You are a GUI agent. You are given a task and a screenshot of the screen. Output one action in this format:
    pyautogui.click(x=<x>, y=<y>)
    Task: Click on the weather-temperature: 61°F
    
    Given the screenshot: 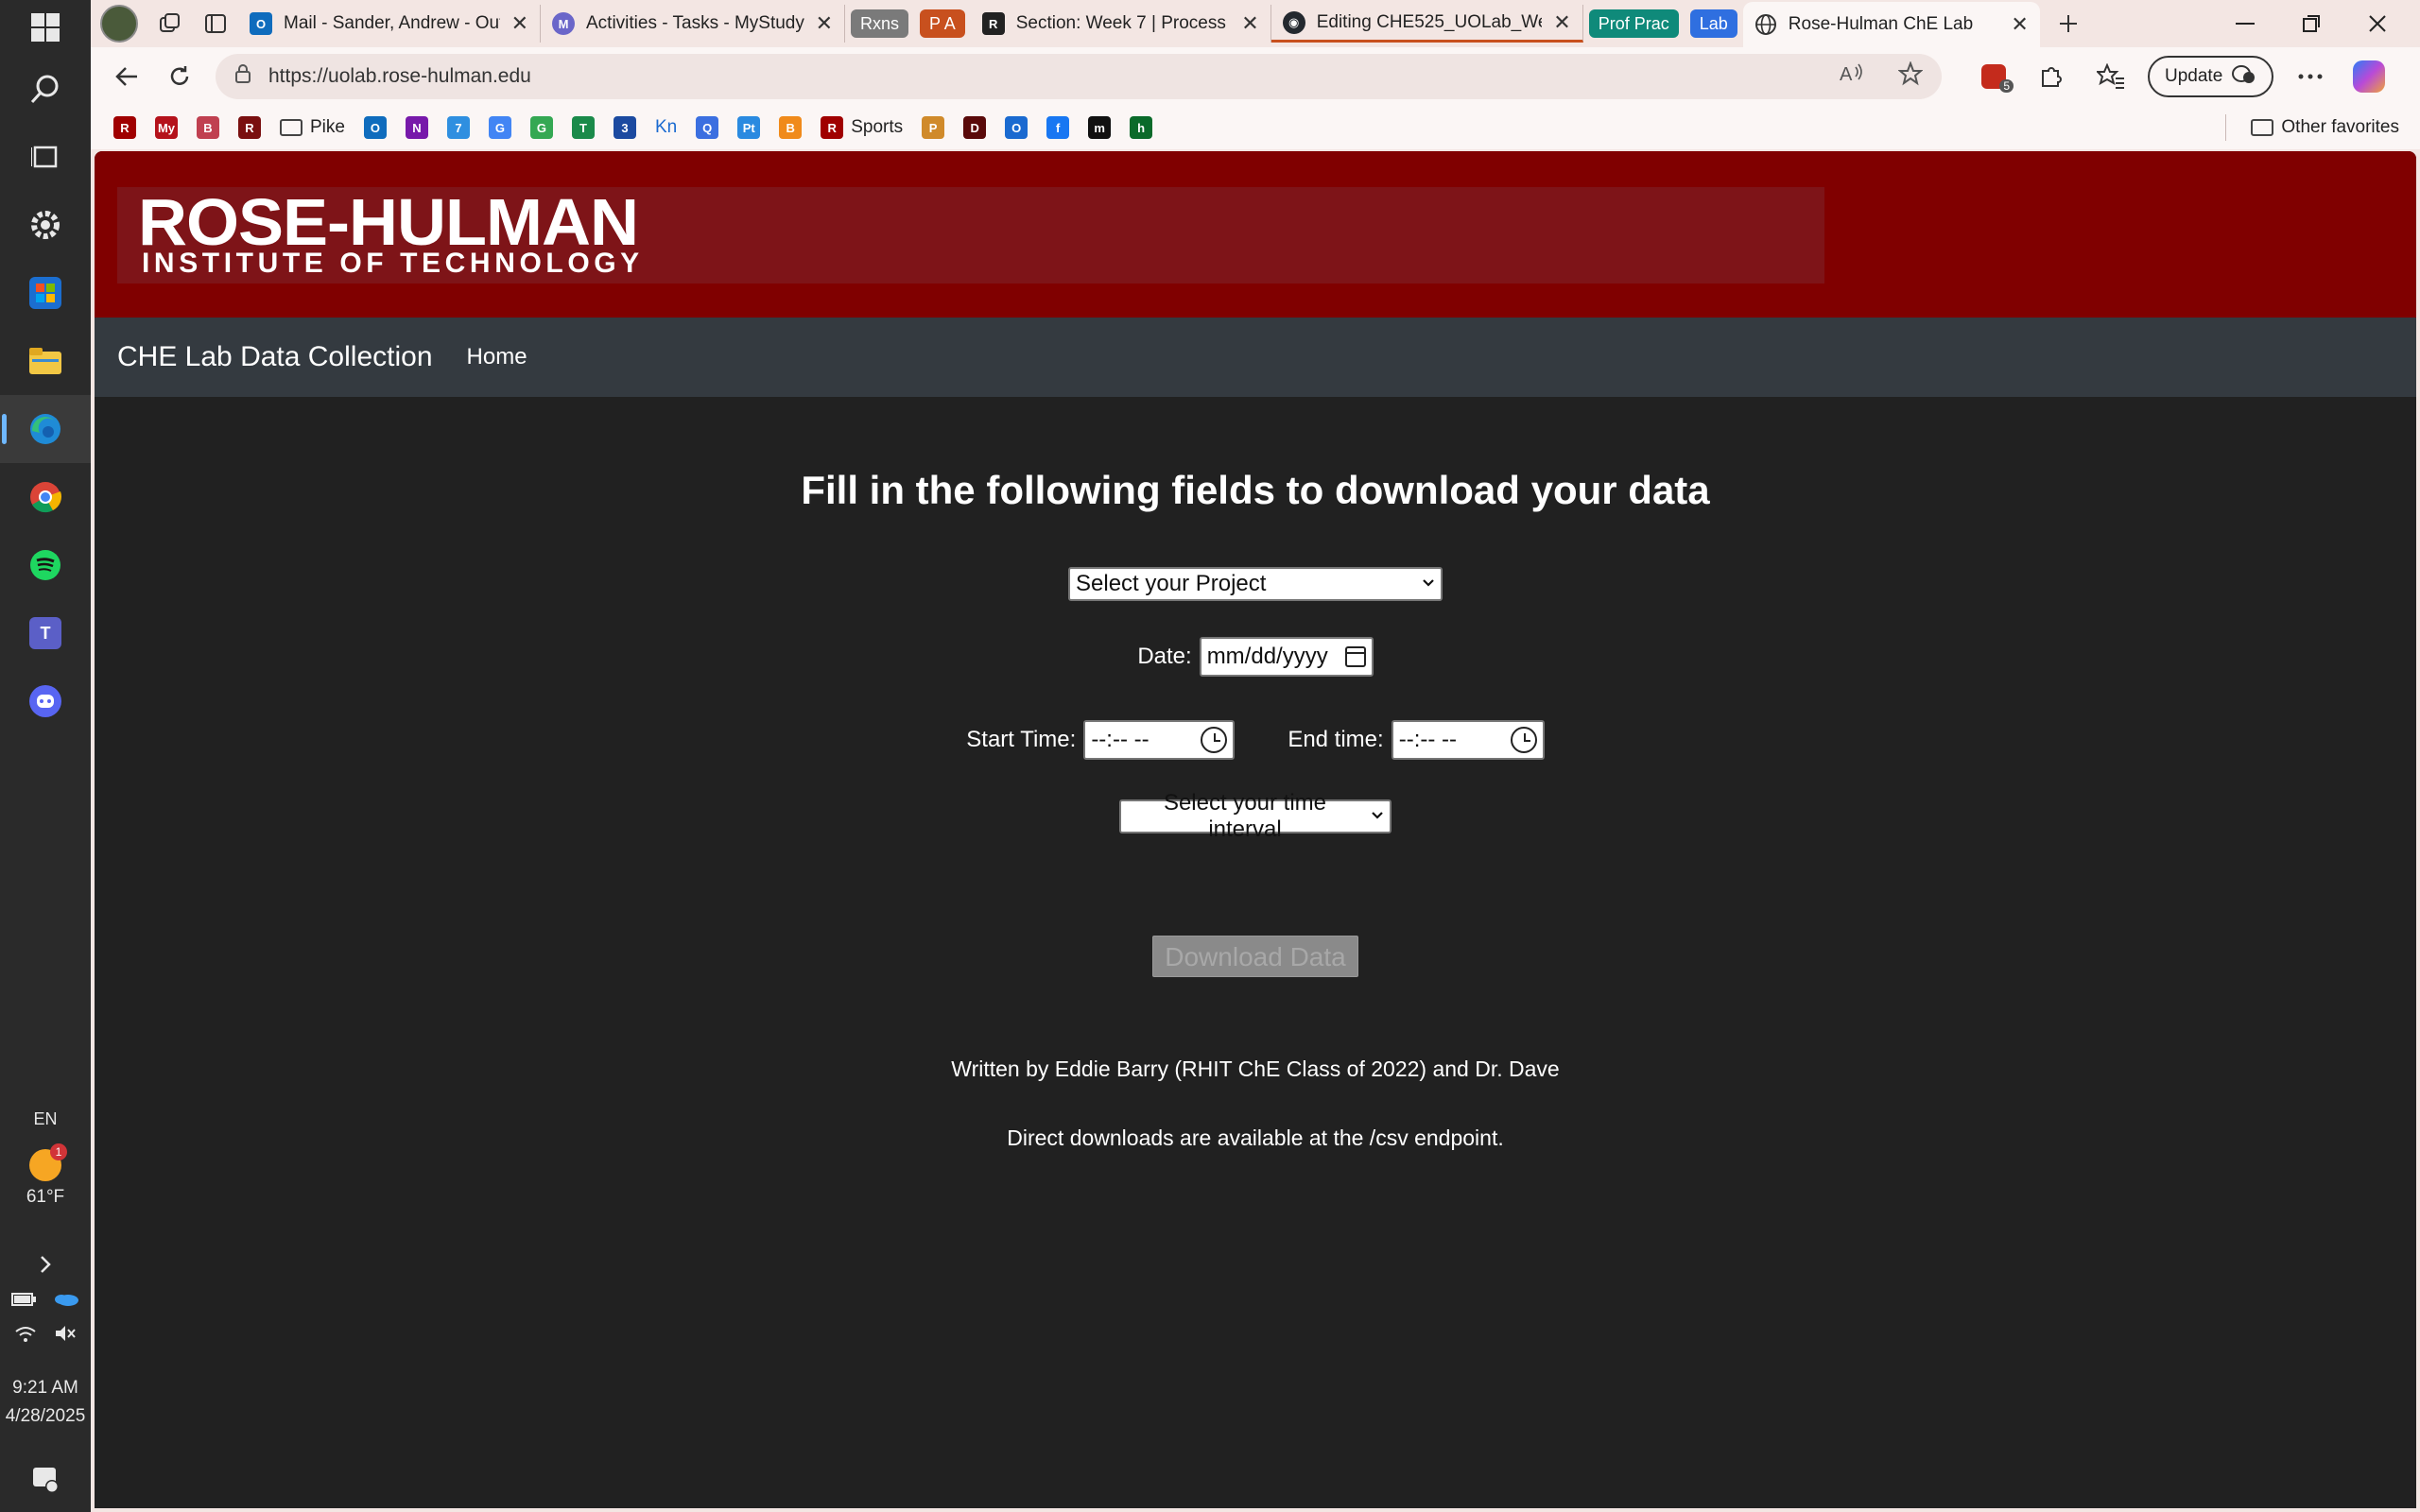 What is the action you would take?
    pyautogui.click(x=45, y=1197)
    